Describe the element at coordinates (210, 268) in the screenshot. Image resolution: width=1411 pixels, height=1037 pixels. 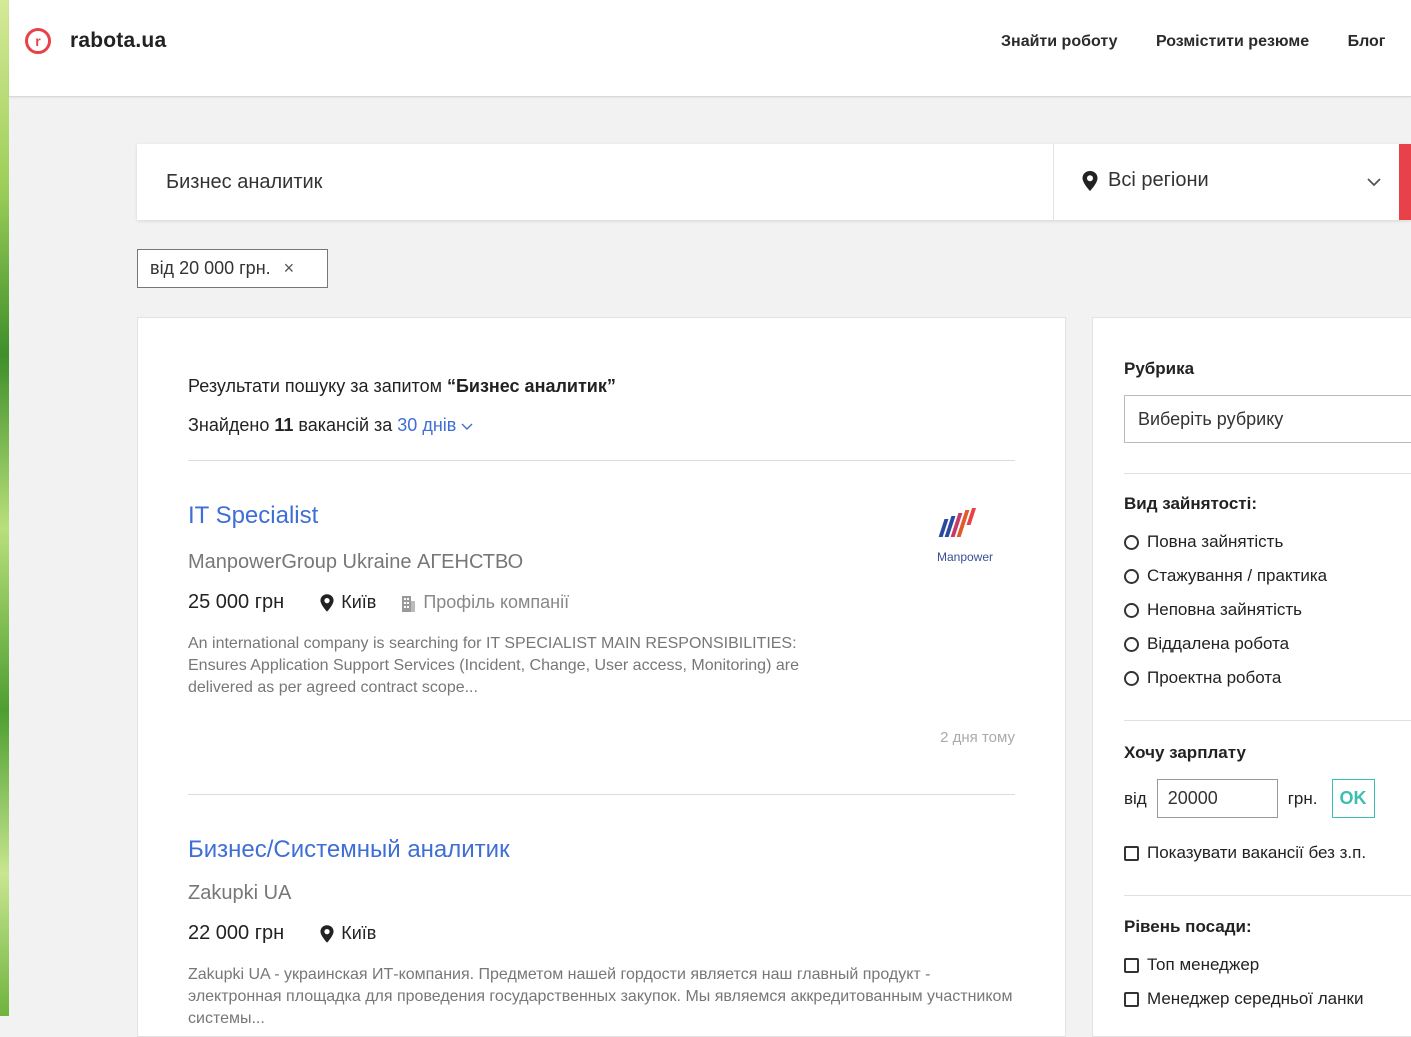
I see `chip-label: від 20 000 грн.` at that location.